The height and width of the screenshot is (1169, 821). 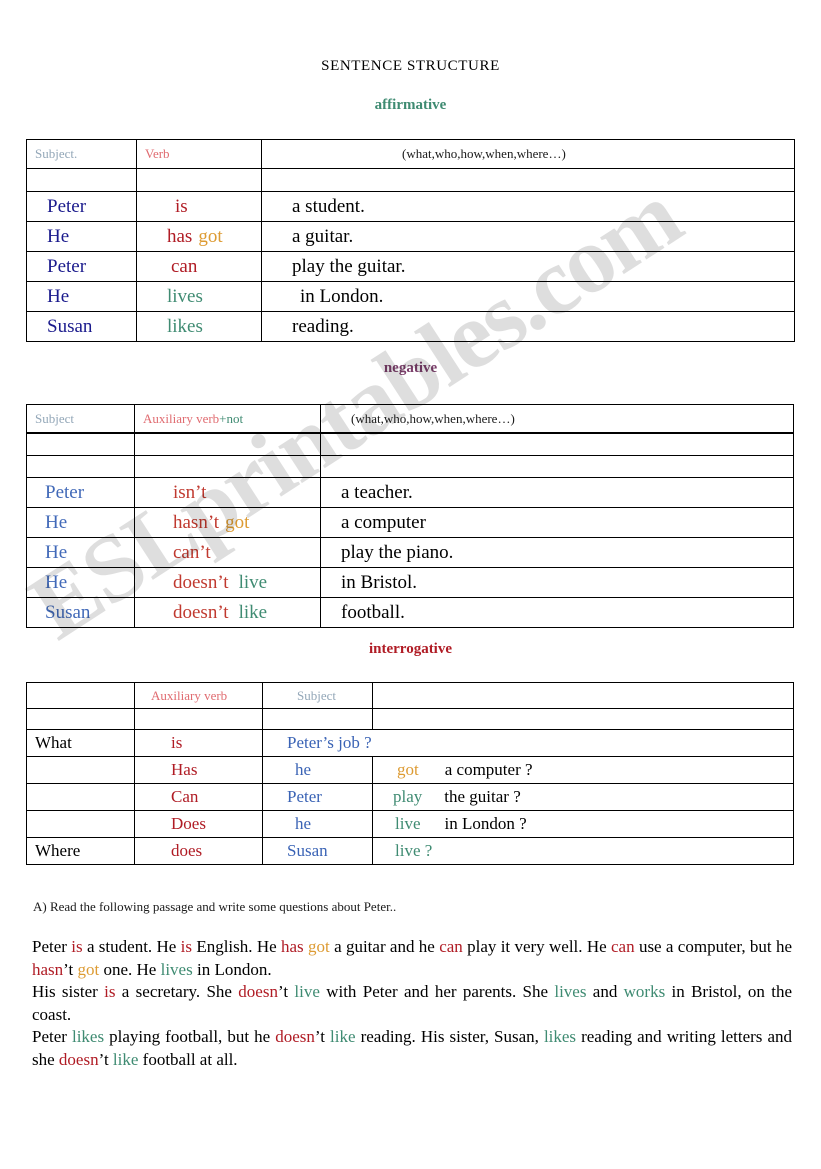 What do you see at coordinates (379, 582) in the screenshot?
I see `text-complement: in Bristol.` at bounding box center [379, 582].